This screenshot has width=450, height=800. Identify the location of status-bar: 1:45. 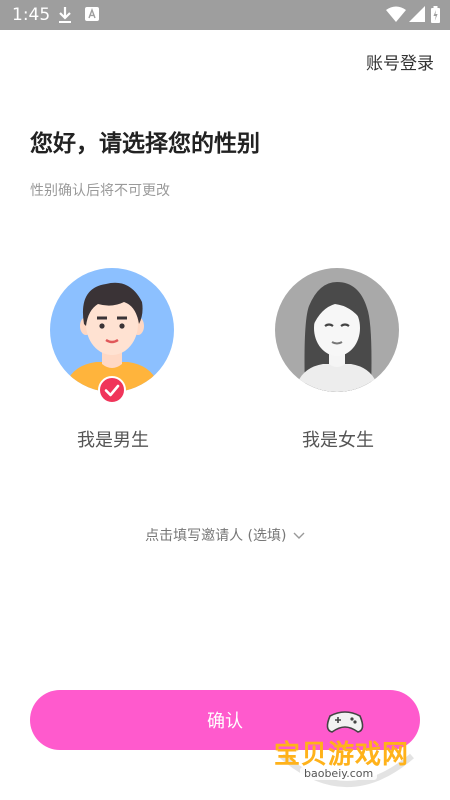
(225, 15).